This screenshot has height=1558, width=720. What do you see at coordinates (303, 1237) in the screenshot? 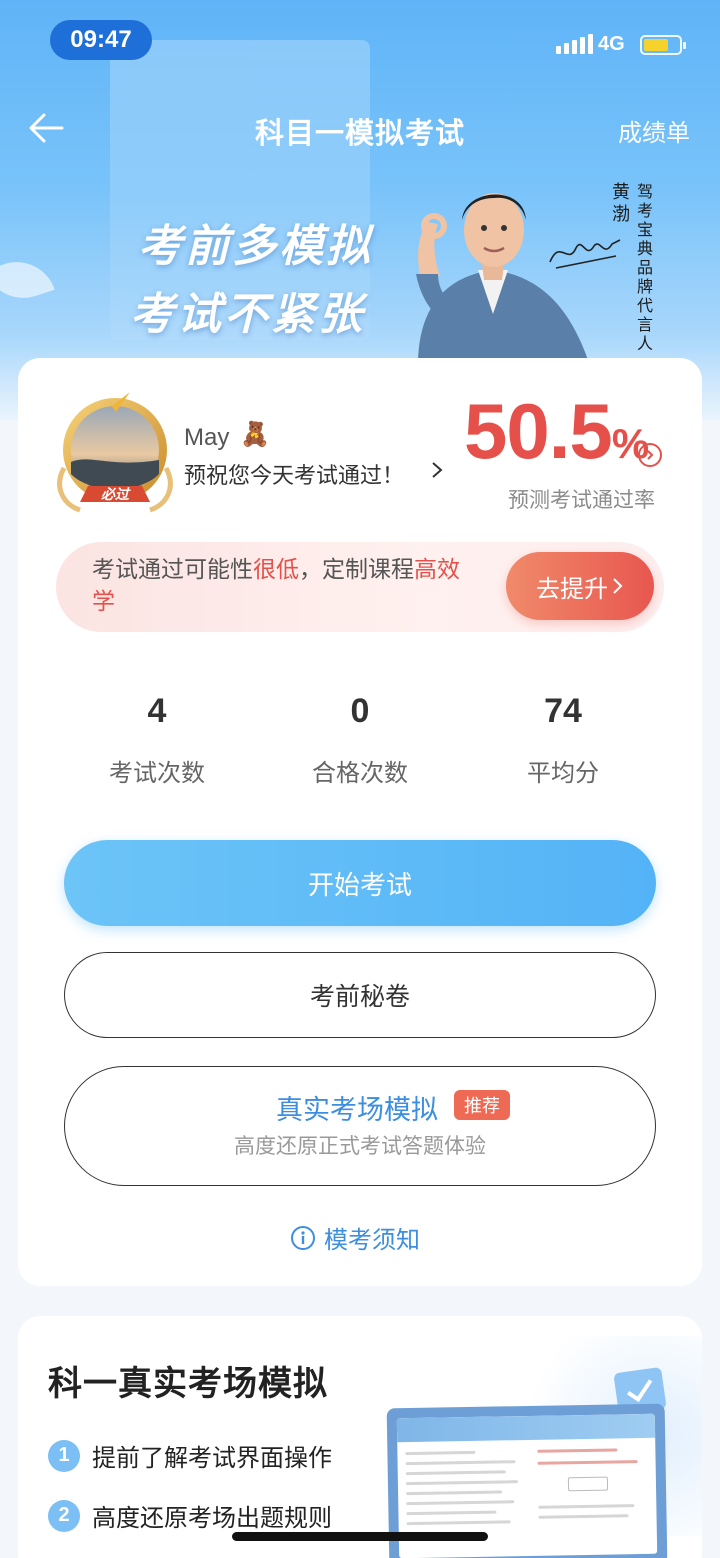
I see `info-icon` at bounding box center [303, 1237].